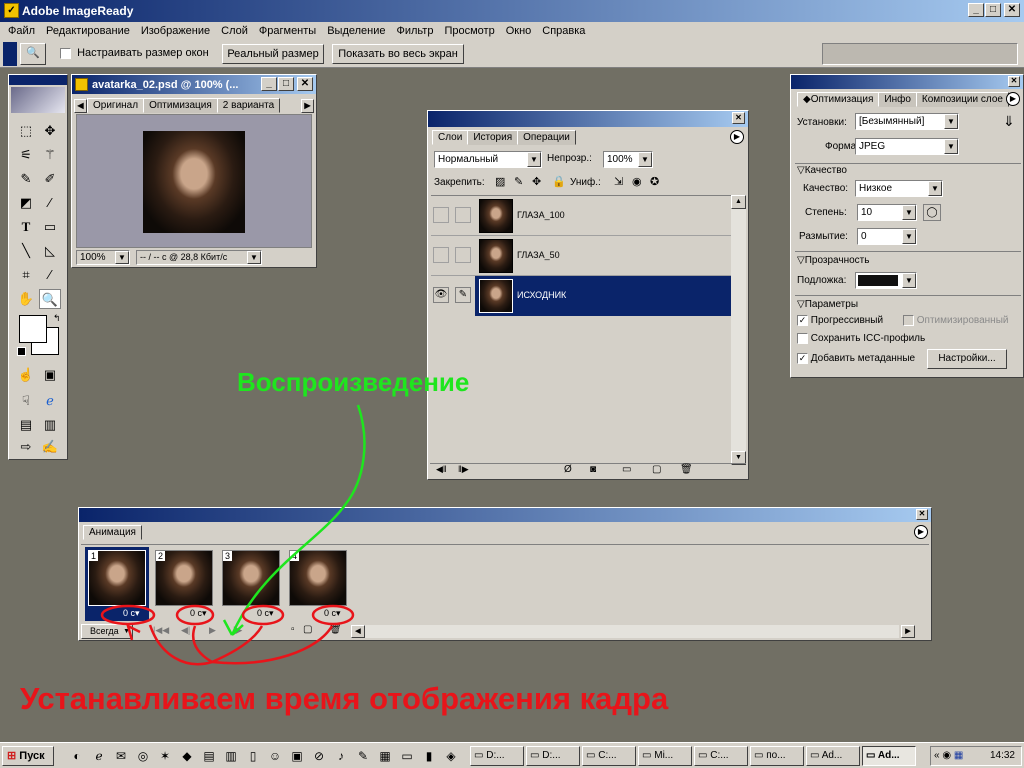  I want to click on tray-app-icon: ◉, so click(946, 755).